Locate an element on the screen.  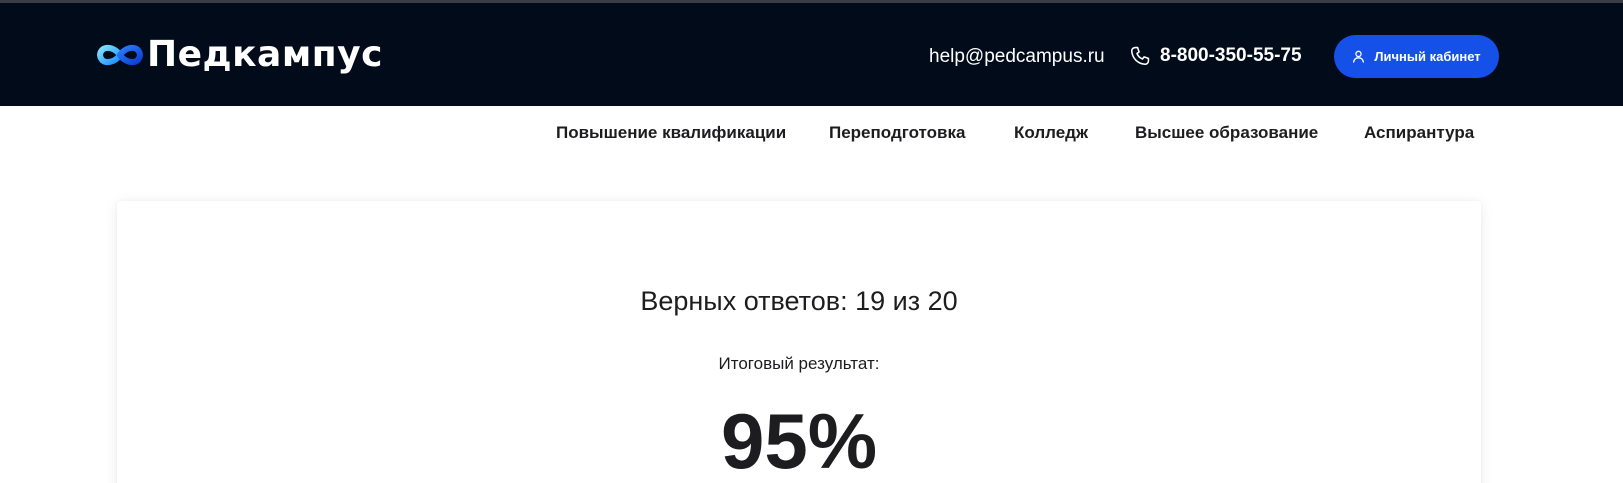
personal-account-button: Личный кабинет is located at coordinates (1416, 56).